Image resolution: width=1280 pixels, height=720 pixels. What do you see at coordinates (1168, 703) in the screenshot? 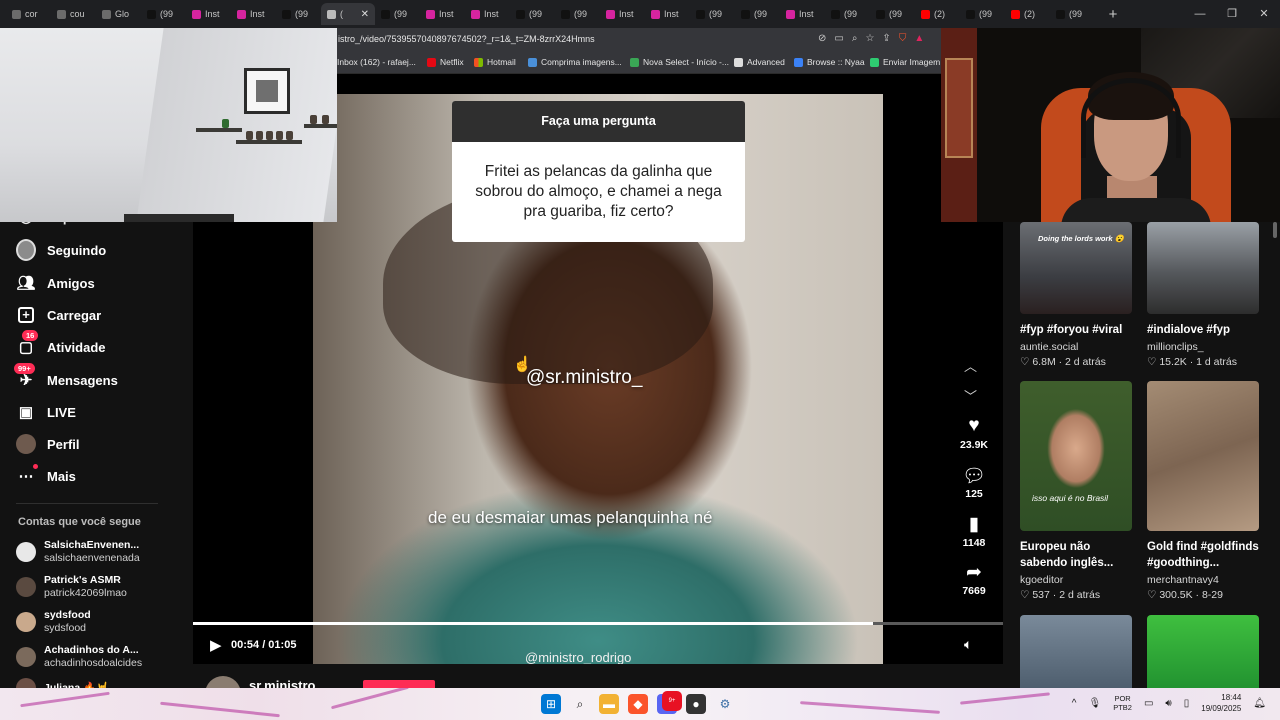
I see `speaker-icon: 🔊︎` at bounding box center [1168, 703].